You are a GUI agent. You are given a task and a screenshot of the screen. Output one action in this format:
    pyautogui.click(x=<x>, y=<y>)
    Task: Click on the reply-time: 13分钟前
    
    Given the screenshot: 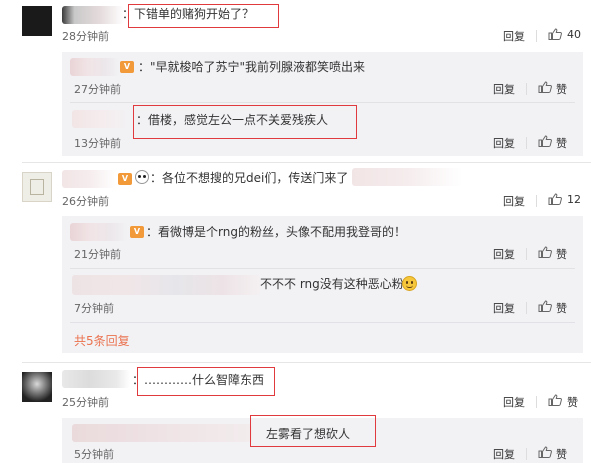 What is the action you would take?
    pyautogui.click(x=97, y=143)
    